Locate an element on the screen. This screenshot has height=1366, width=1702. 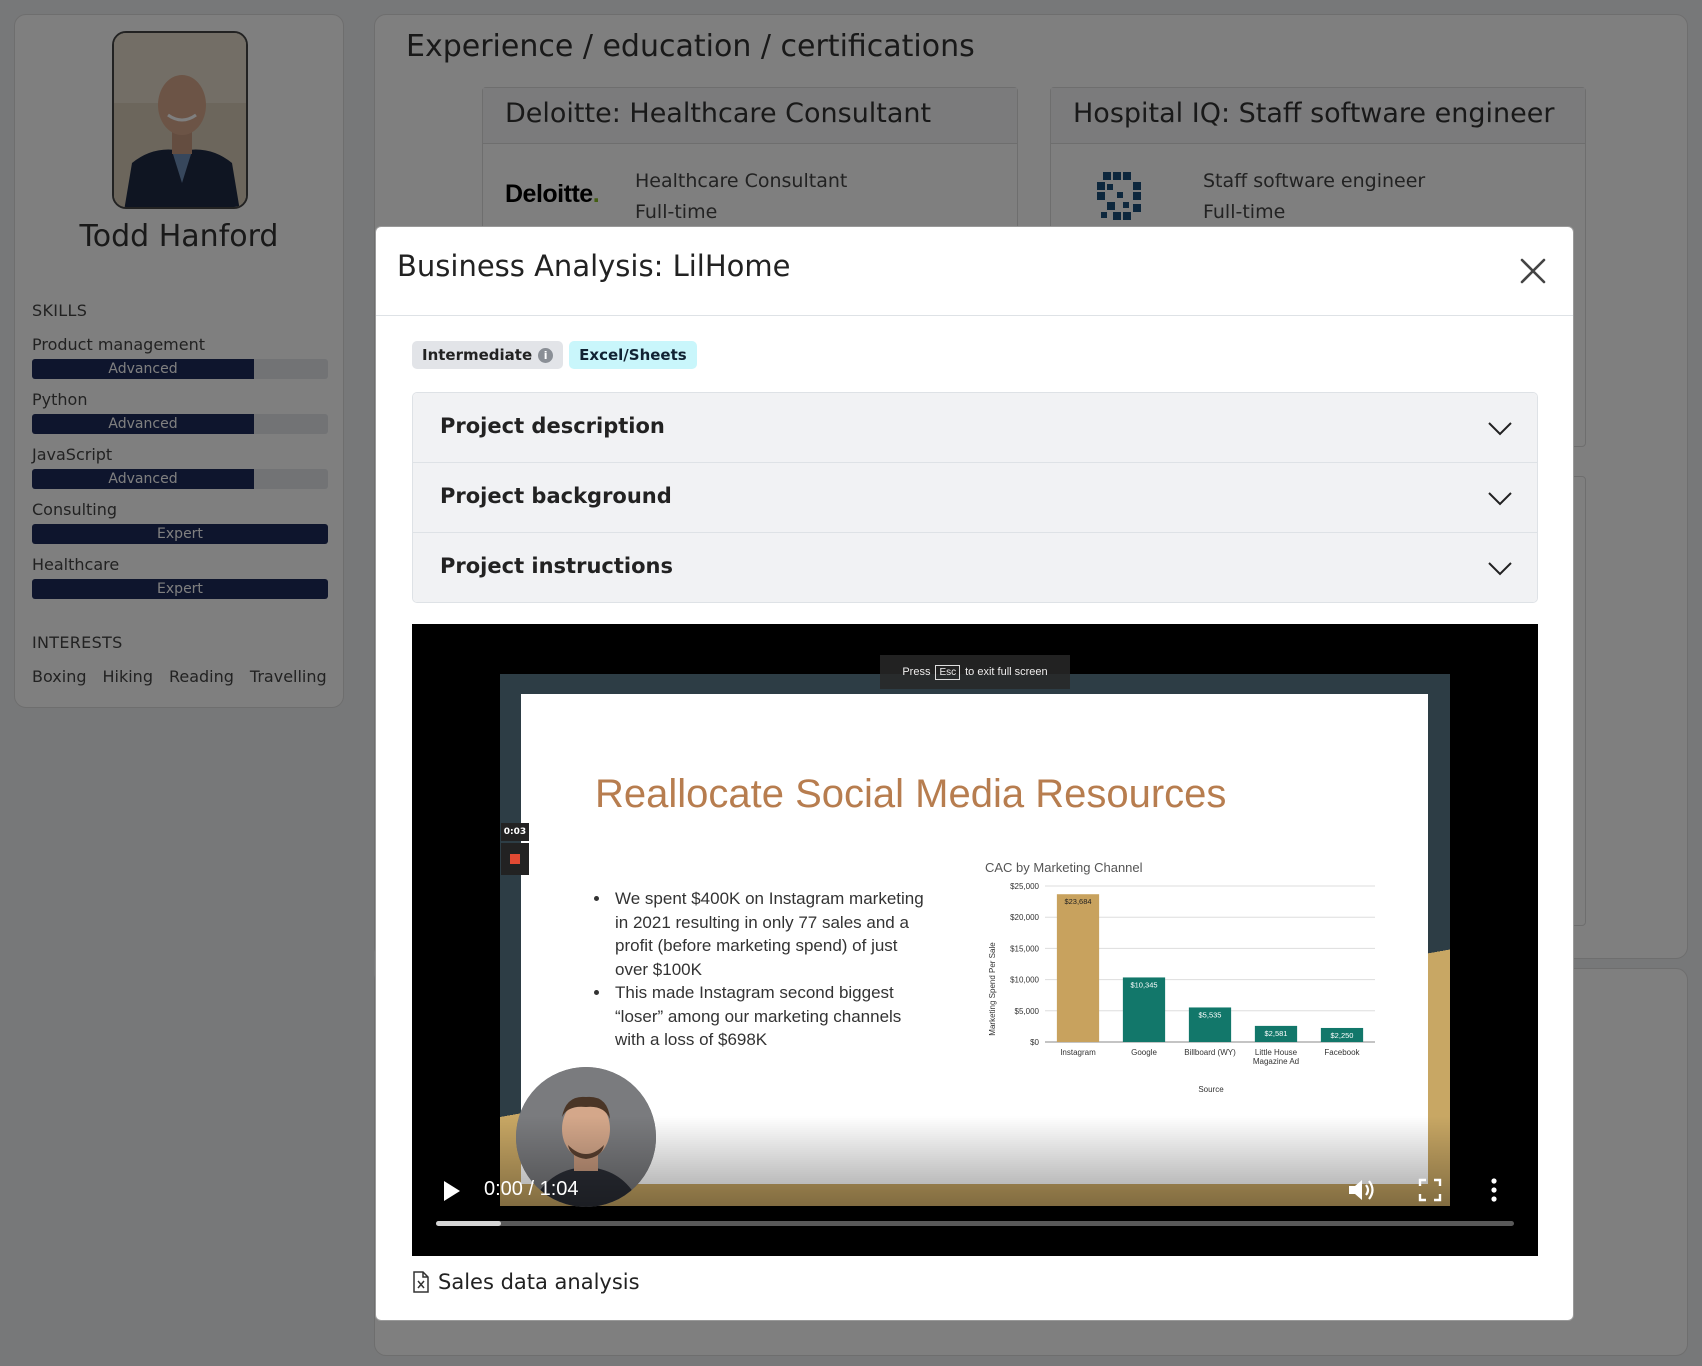
chart-xtick-label: Billboard (WY) is located at coordinates (1210, 1052).